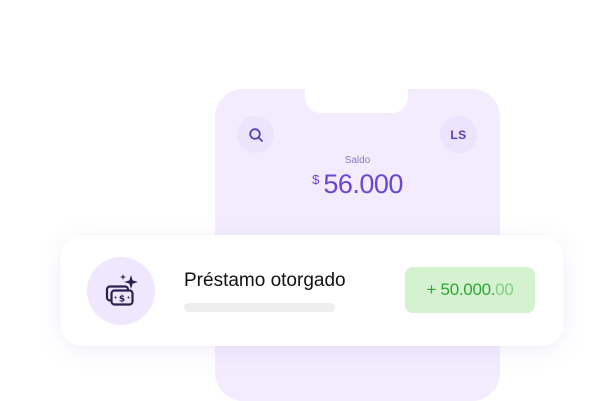 This screenshot has height=401, width=600. I want to click on phone-notch, so click(356, 101).